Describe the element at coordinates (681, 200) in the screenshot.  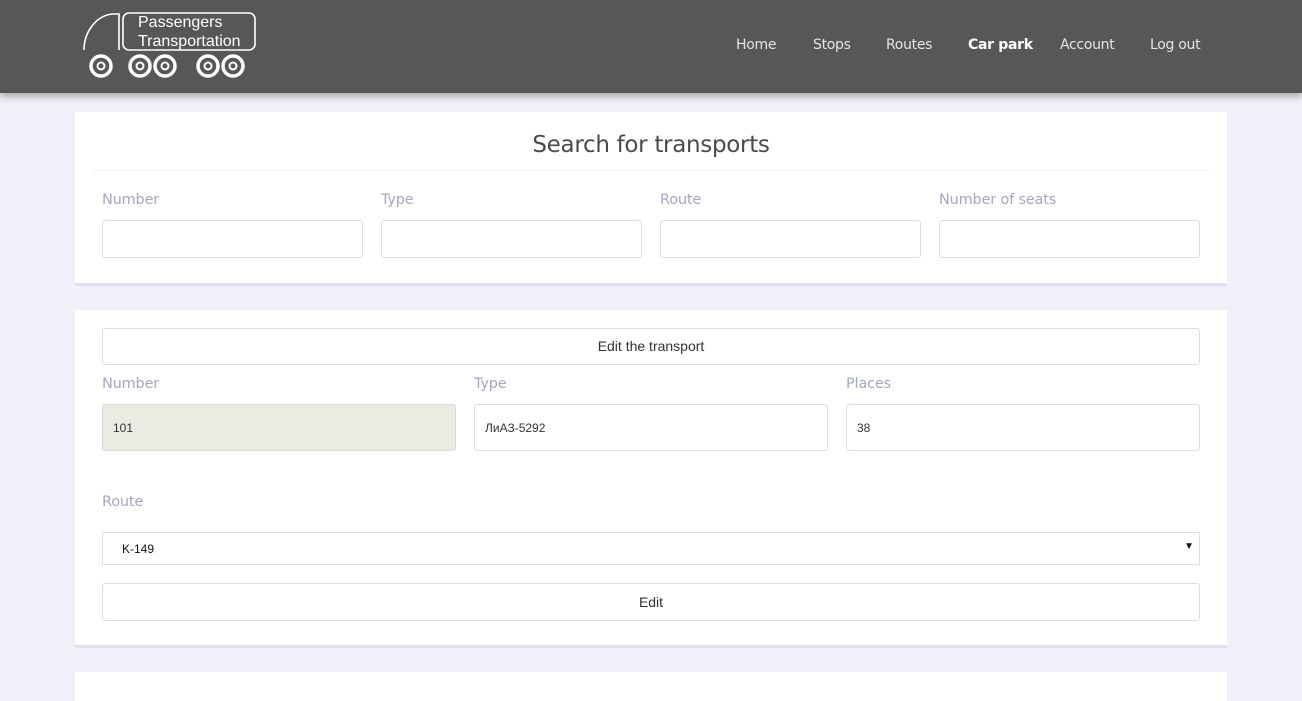
I see `search-route-label: Route` at that location.